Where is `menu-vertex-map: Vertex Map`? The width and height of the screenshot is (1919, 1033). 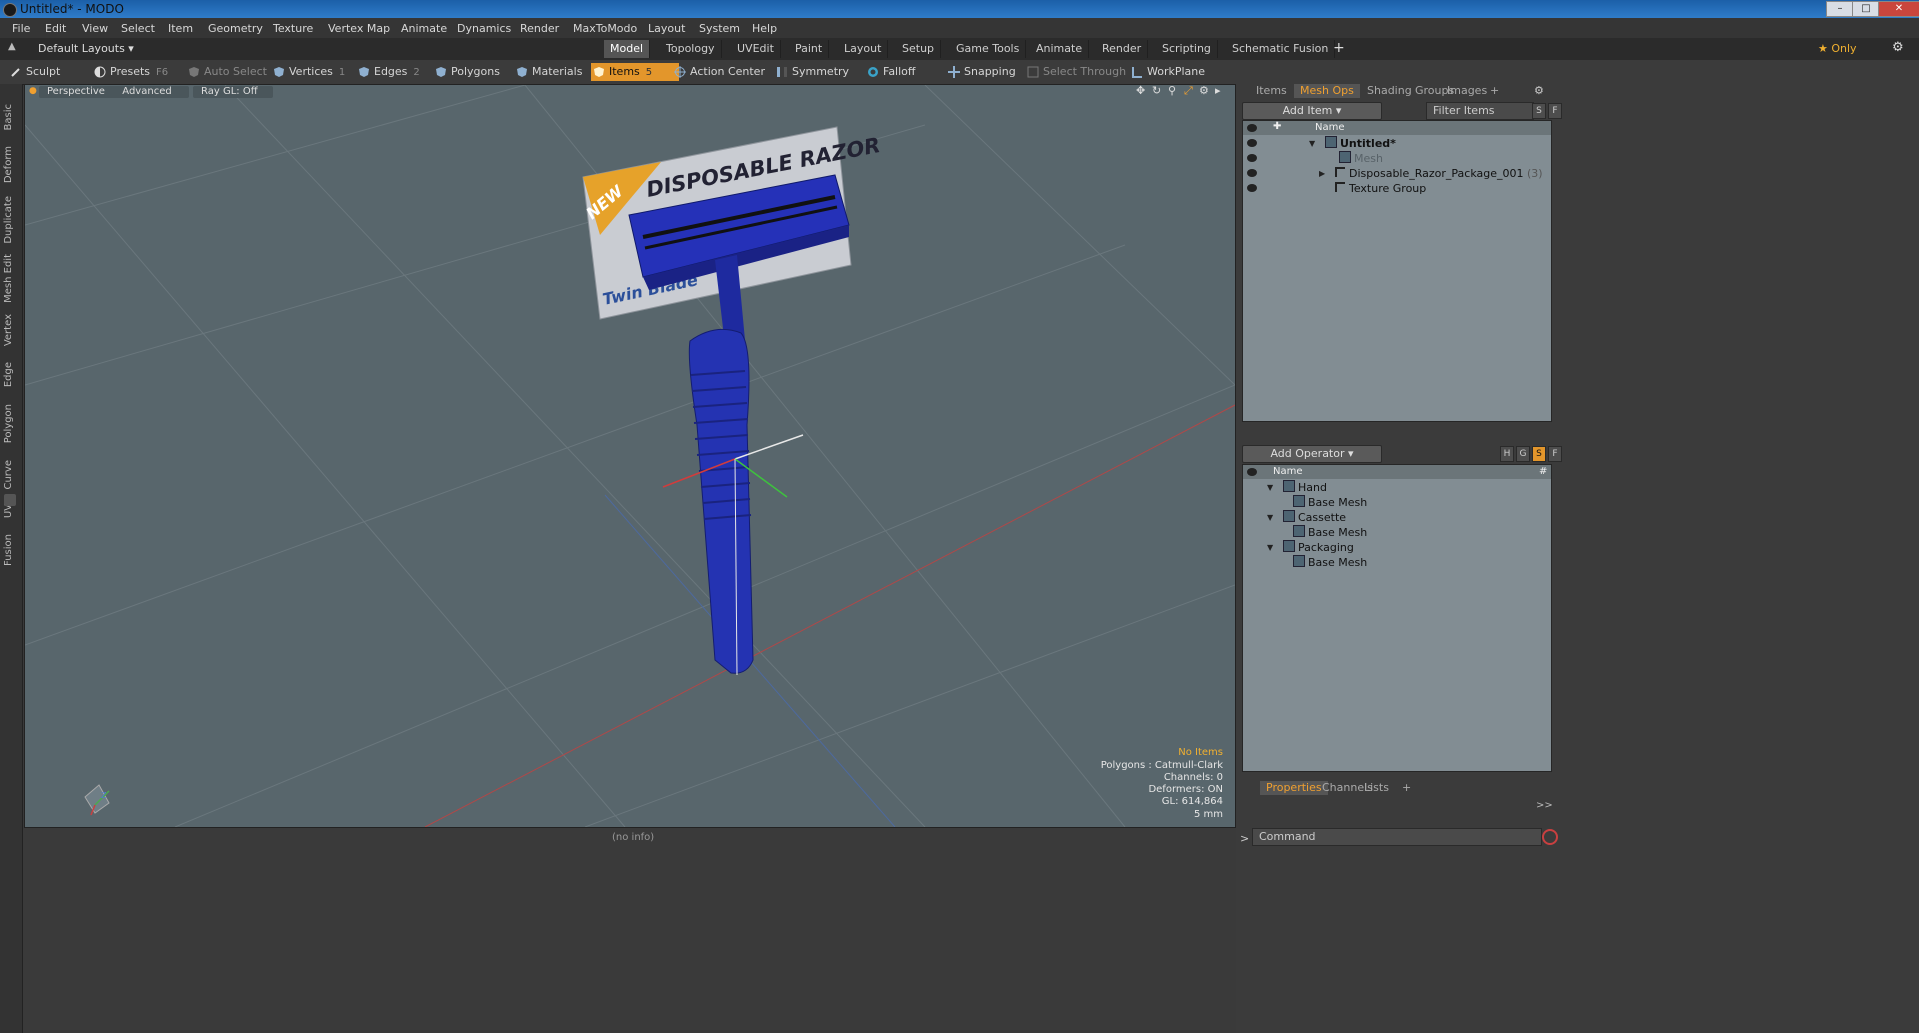
menu-vertex-map: Vertex Map is located at coordinates (359, 28).